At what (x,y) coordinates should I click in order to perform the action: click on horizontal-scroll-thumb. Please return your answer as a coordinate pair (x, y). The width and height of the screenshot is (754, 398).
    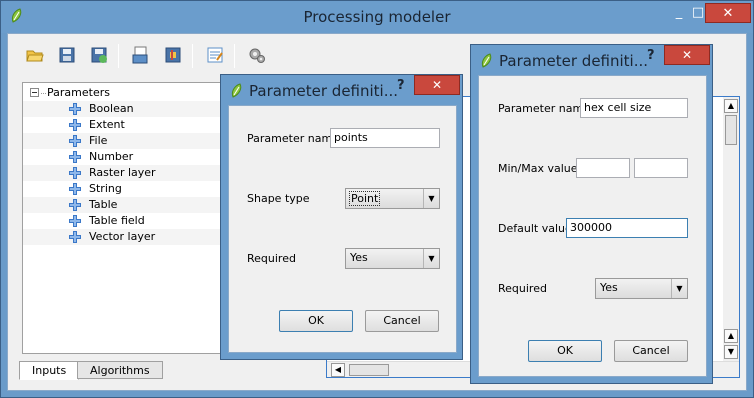
    Looking at the image, I should click on (369, 370).